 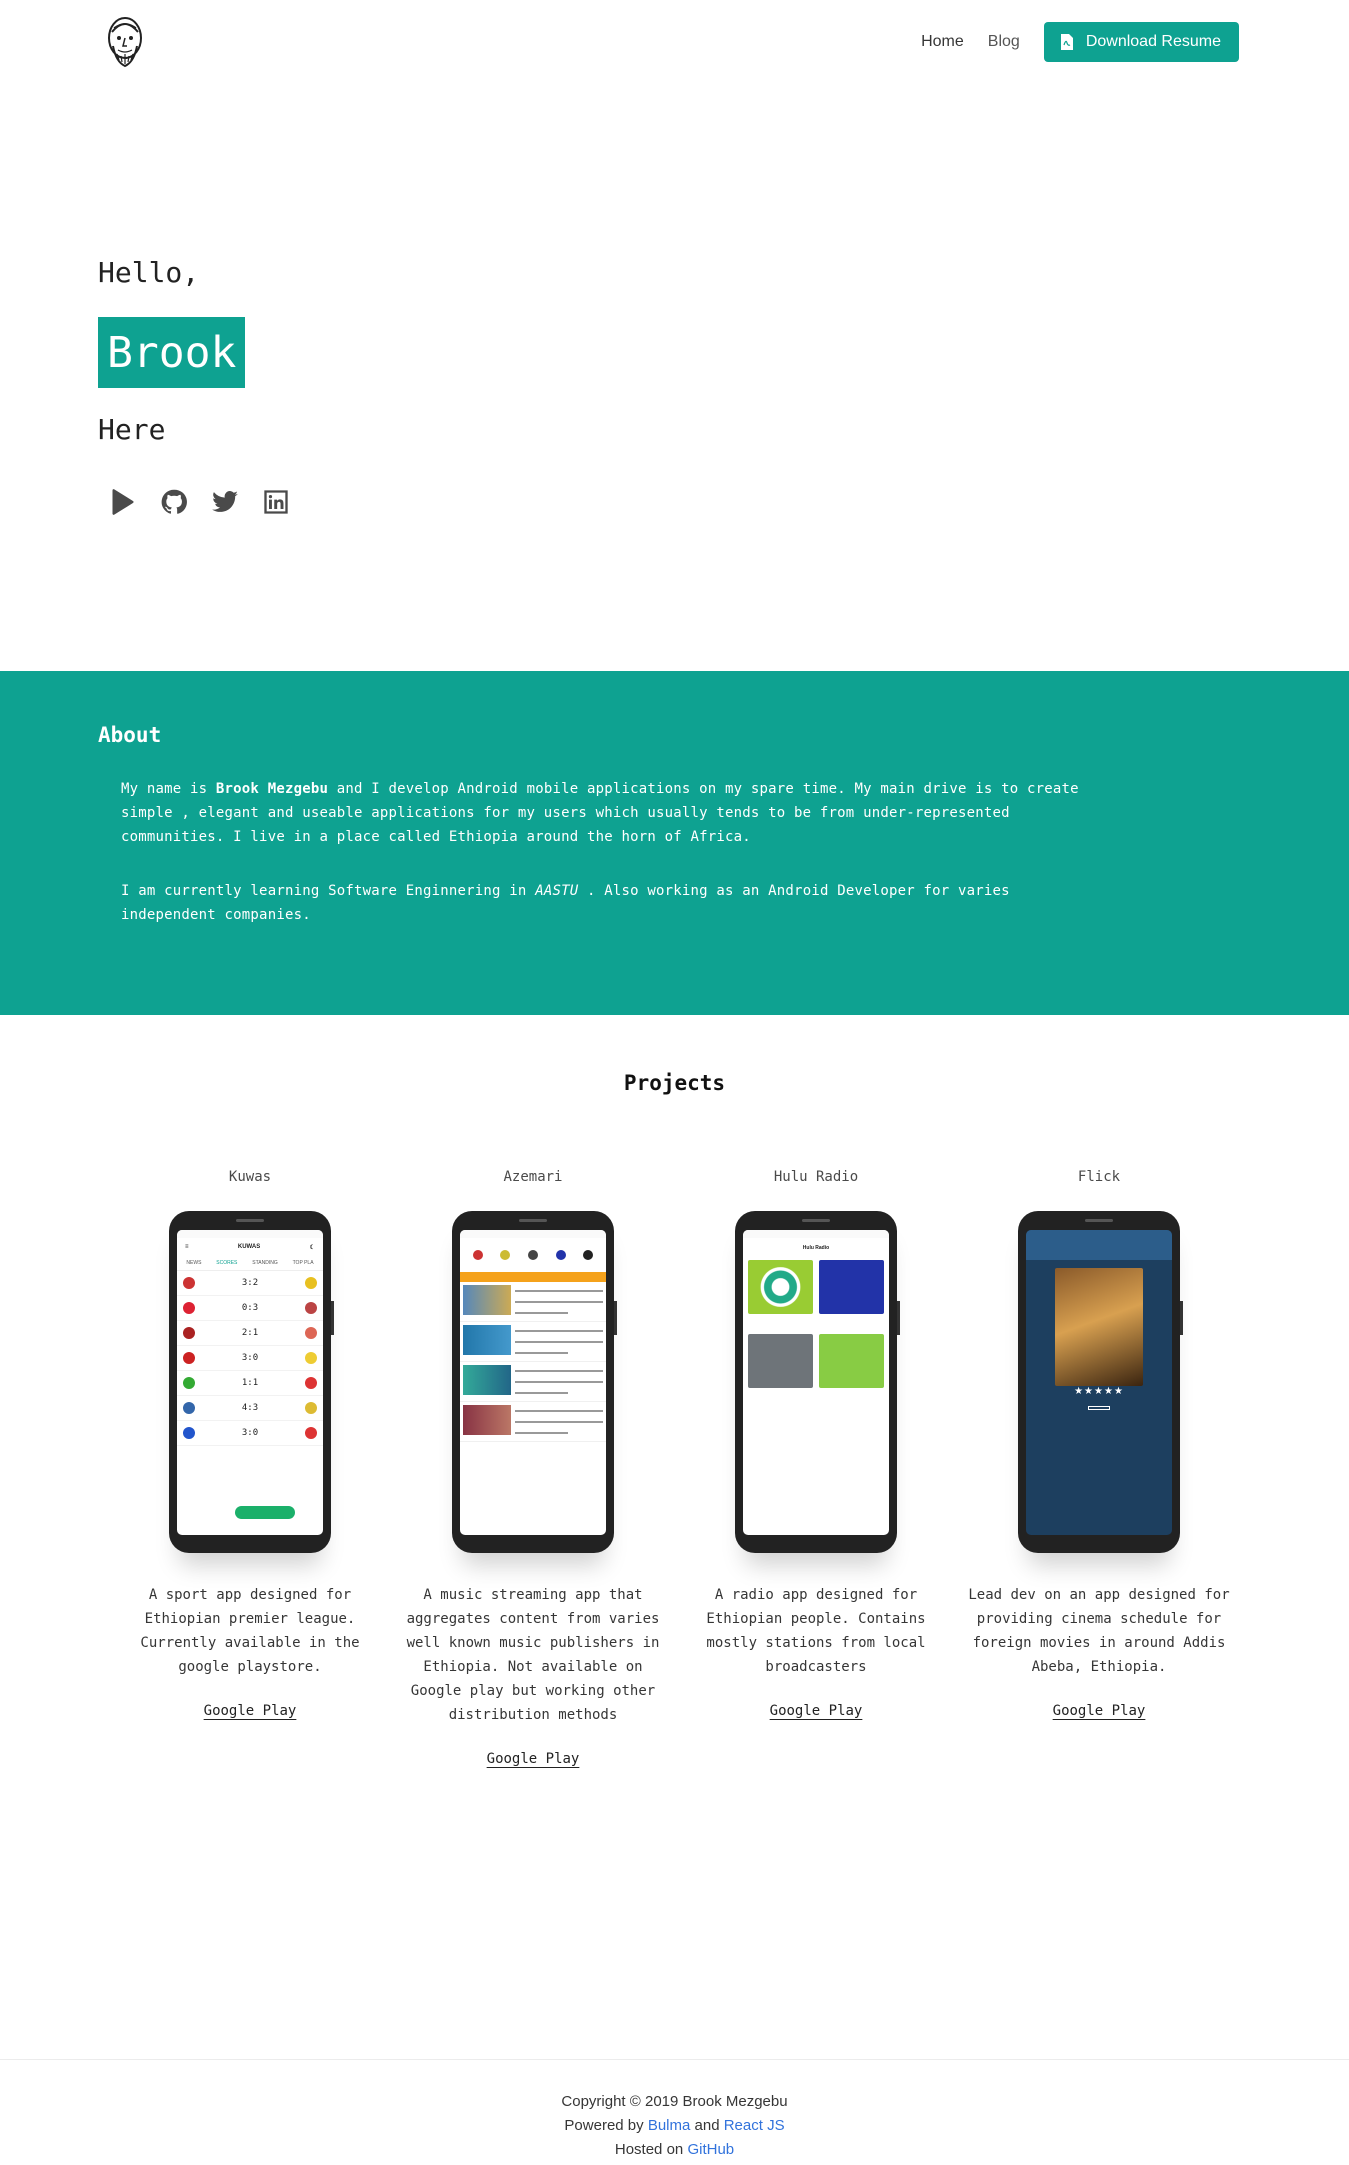 What do you see at coordinates (174, 502) in the screenshot?
I see `github-icon` at bounding box center [174, 502].